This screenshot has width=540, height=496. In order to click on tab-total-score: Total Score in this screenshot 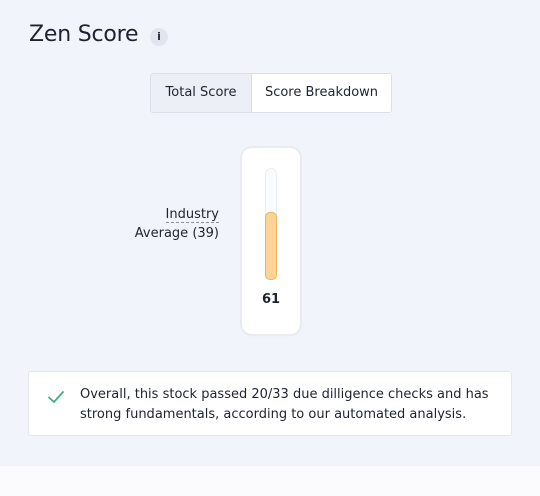, I will do `click(201, 93)`.